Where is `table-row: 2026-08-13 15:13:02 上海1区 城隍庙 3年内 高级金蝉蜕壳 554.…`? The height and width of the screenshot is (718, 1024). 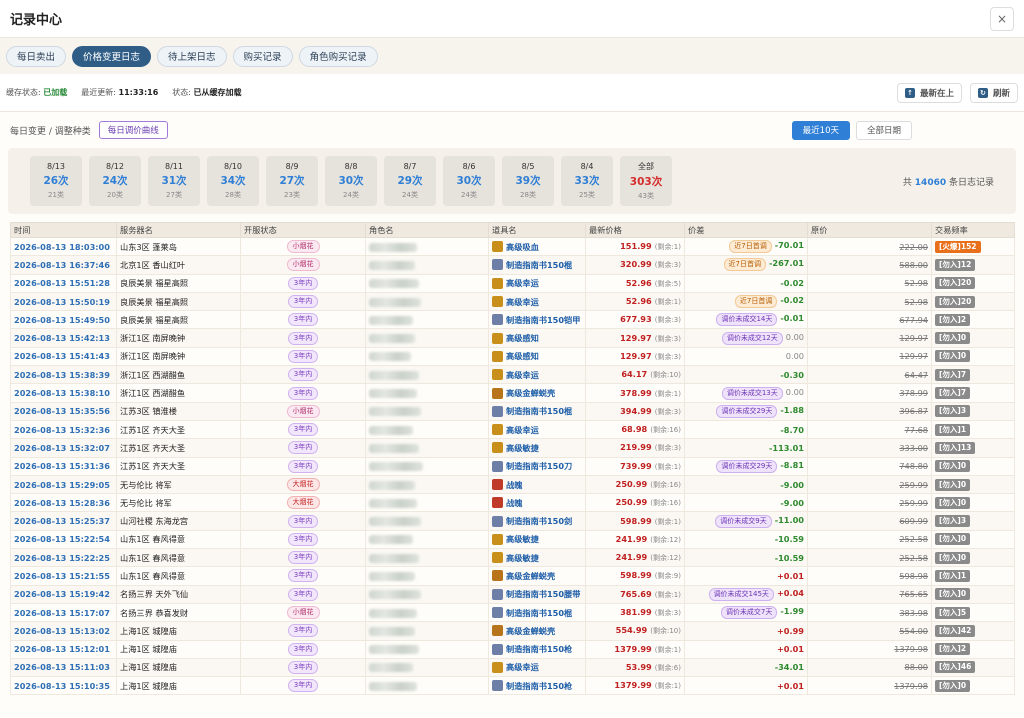 table-row: 2026-08-13 15:13:02 上海1区 城隍庙 3年内 高级金蝉蜕壳 554.… is located at coordinates (512, 631).